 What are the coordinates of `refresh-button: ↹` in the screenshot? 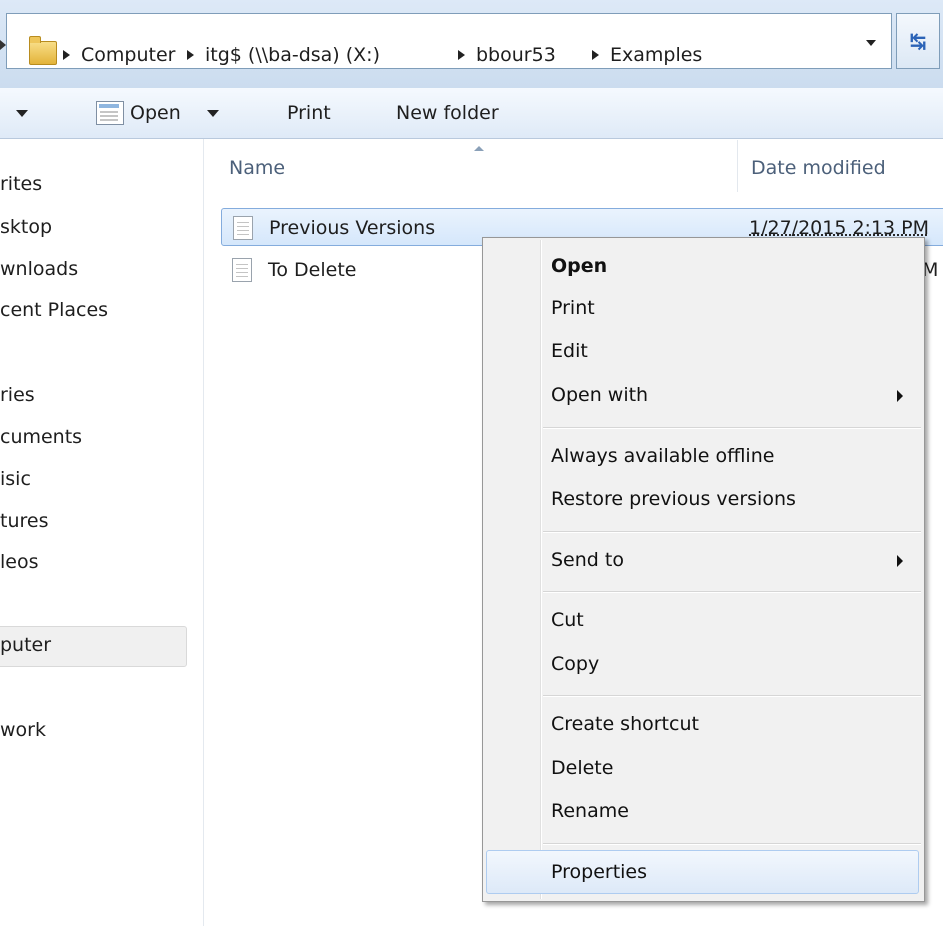 It's located at (918, 41).